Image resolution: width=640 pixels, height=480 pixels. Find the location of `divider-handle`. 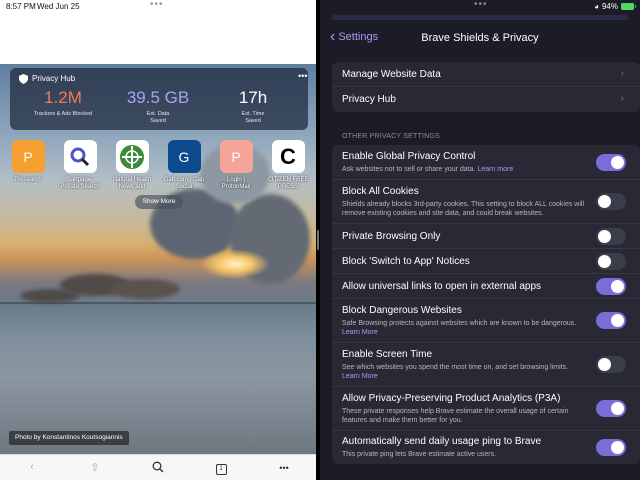

divider-handle is located at coordinates (318, 240).